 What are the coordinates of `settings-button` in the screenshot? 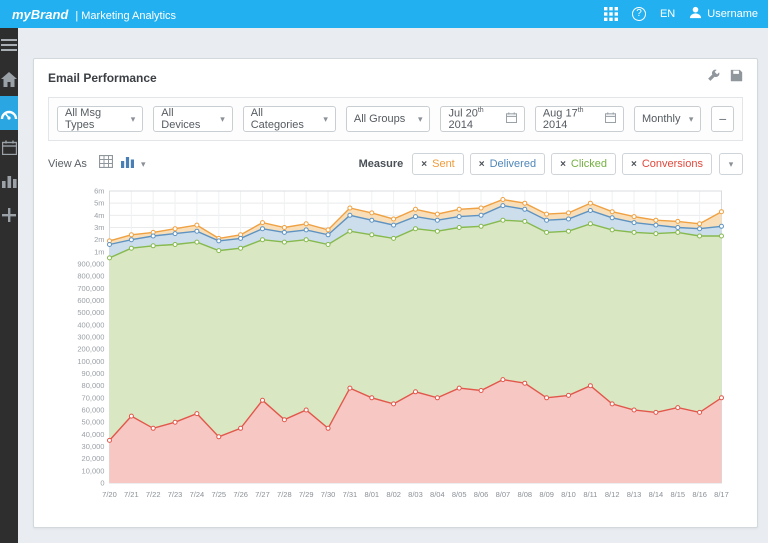 It's located at (713, 78).